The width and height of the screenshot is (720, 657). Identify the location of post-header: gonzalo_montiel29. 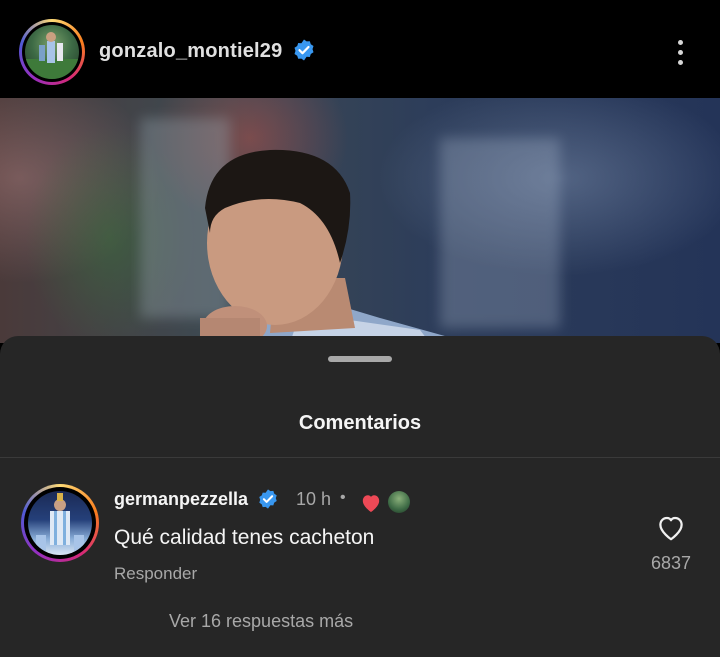
(360, 49).